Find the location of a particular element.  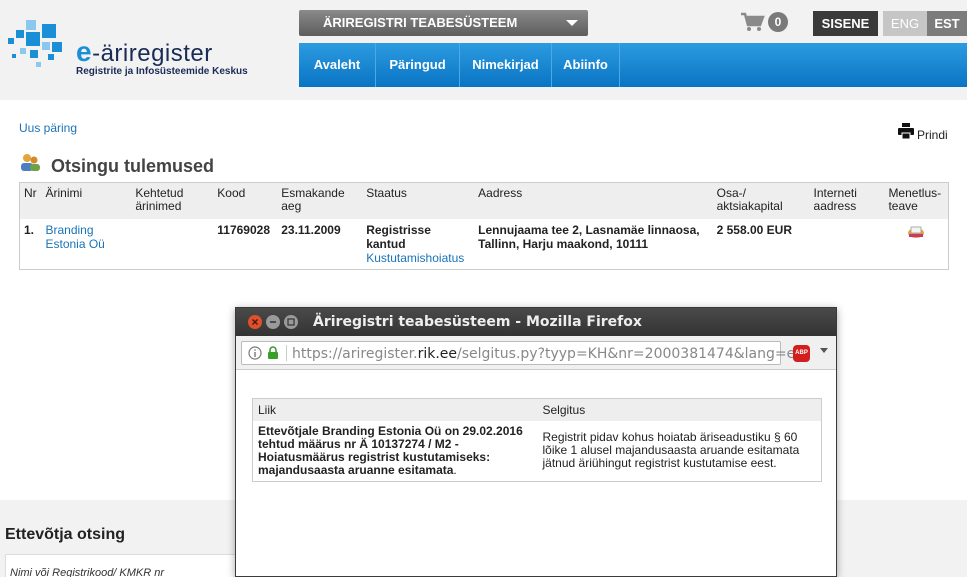

print-label: Prindi is located at coordinates (932, 135).